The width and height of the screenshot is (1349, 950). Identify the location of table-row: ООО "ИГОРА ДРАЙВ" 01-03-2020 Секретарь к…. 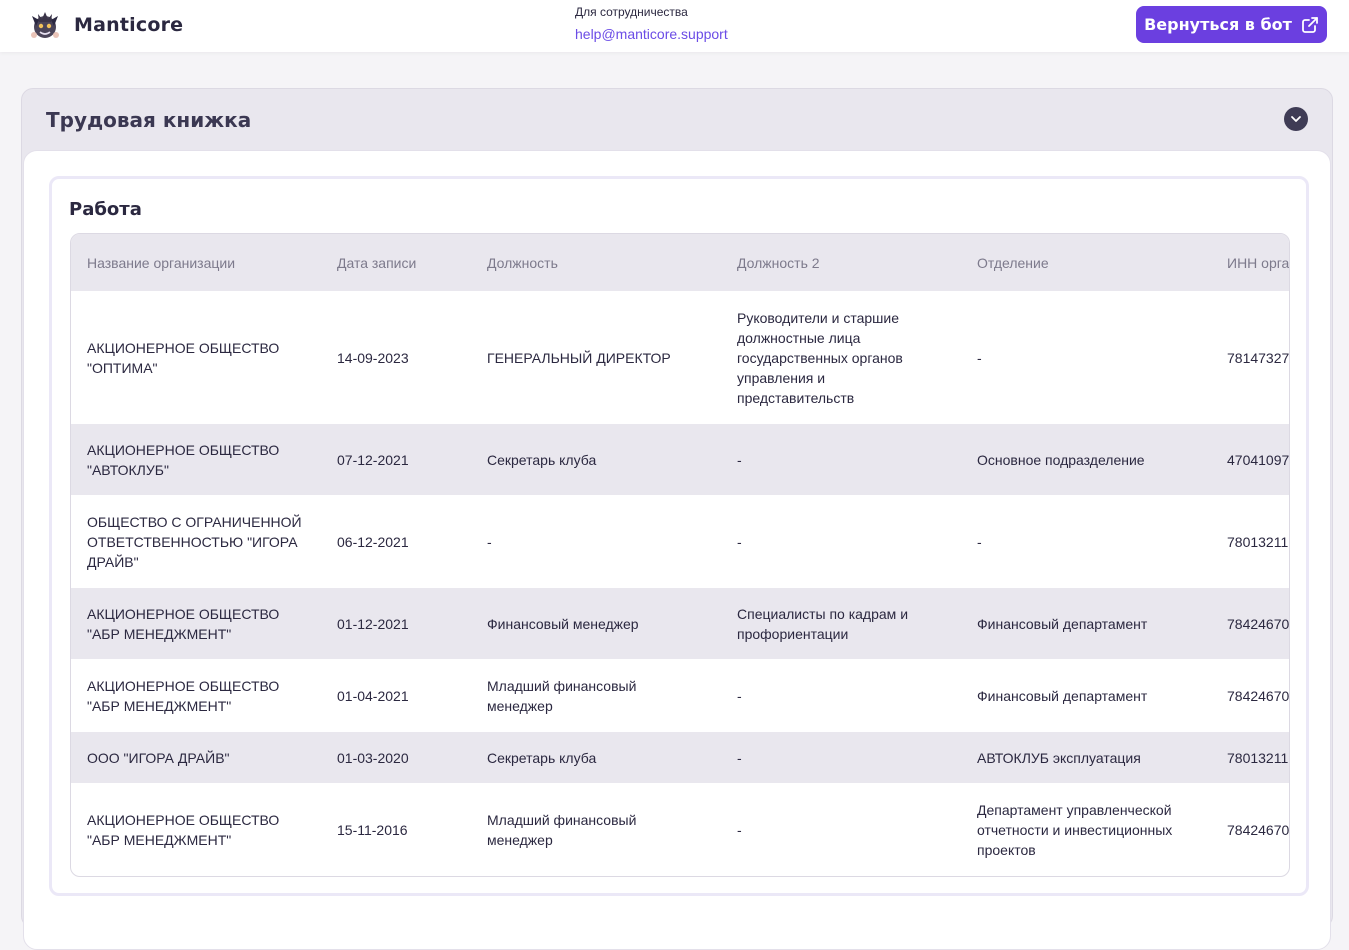
(680, 757).